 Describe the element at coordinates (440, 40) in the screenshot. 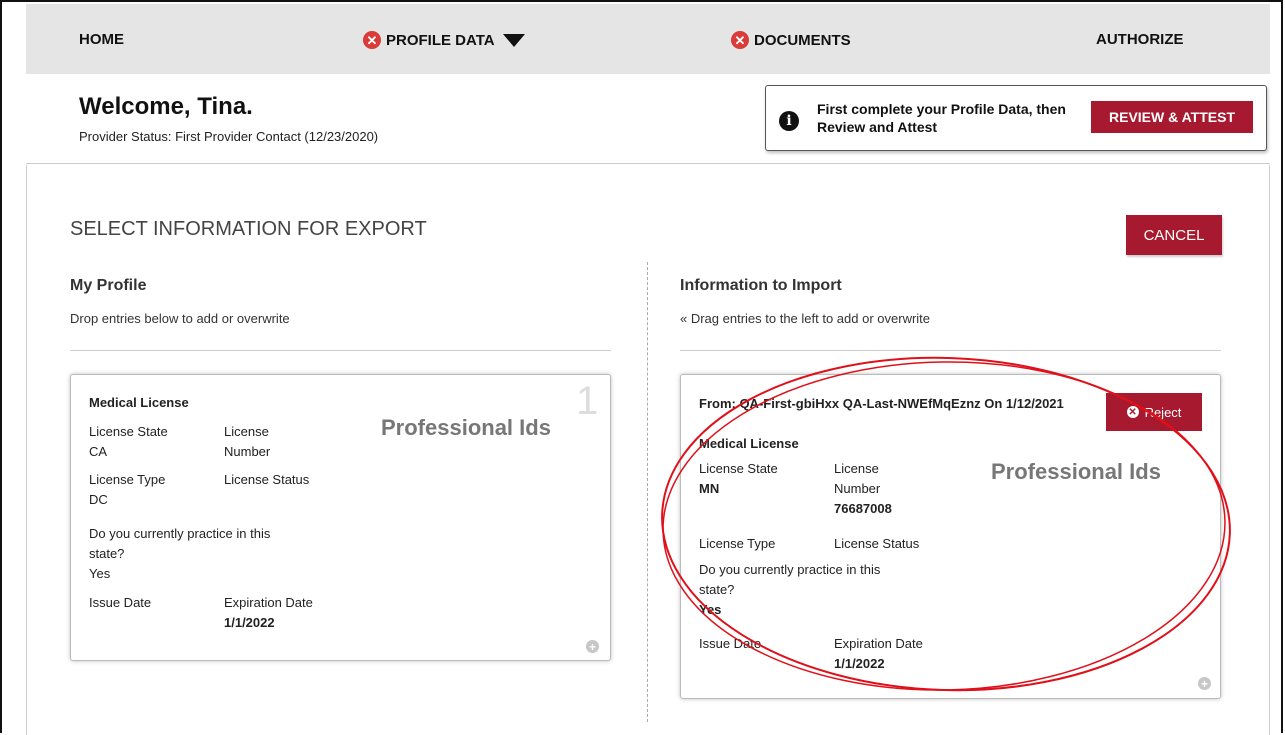

I see `nav-profile-data-label: PROFILE DATA` at that location.